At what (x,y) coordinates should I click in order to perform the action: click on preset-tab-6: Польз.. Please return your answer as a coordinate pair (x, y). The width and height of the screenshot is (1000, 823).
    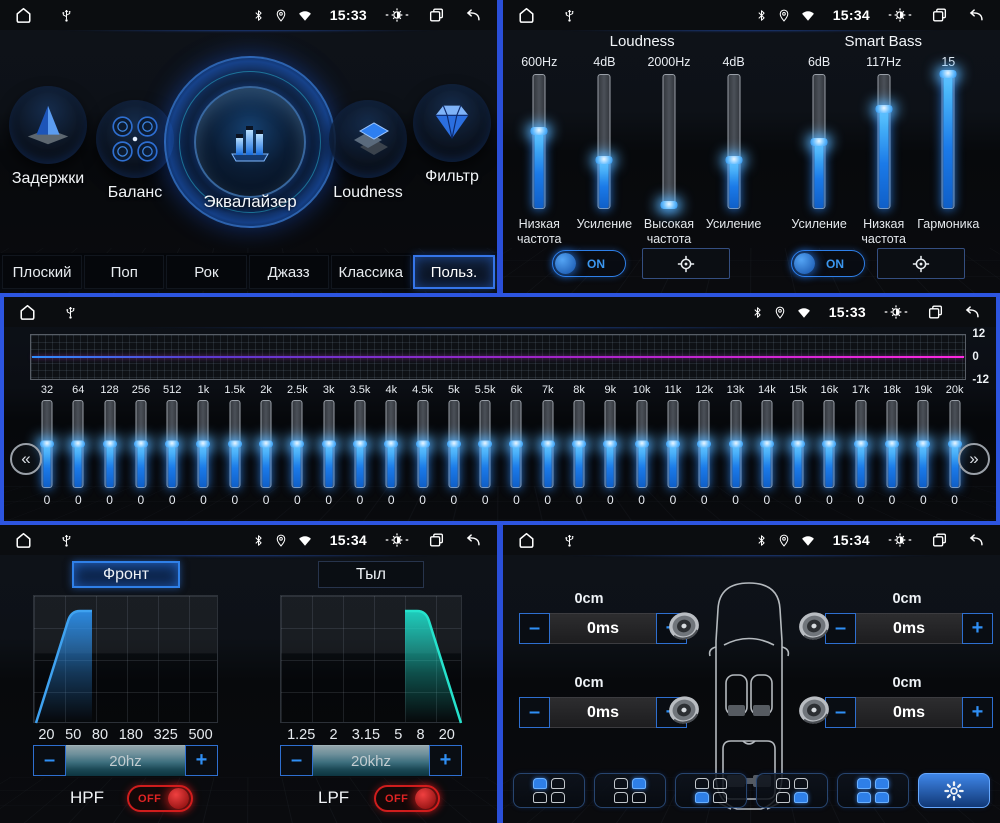
    Looking at the image, I should click on (454, 272).